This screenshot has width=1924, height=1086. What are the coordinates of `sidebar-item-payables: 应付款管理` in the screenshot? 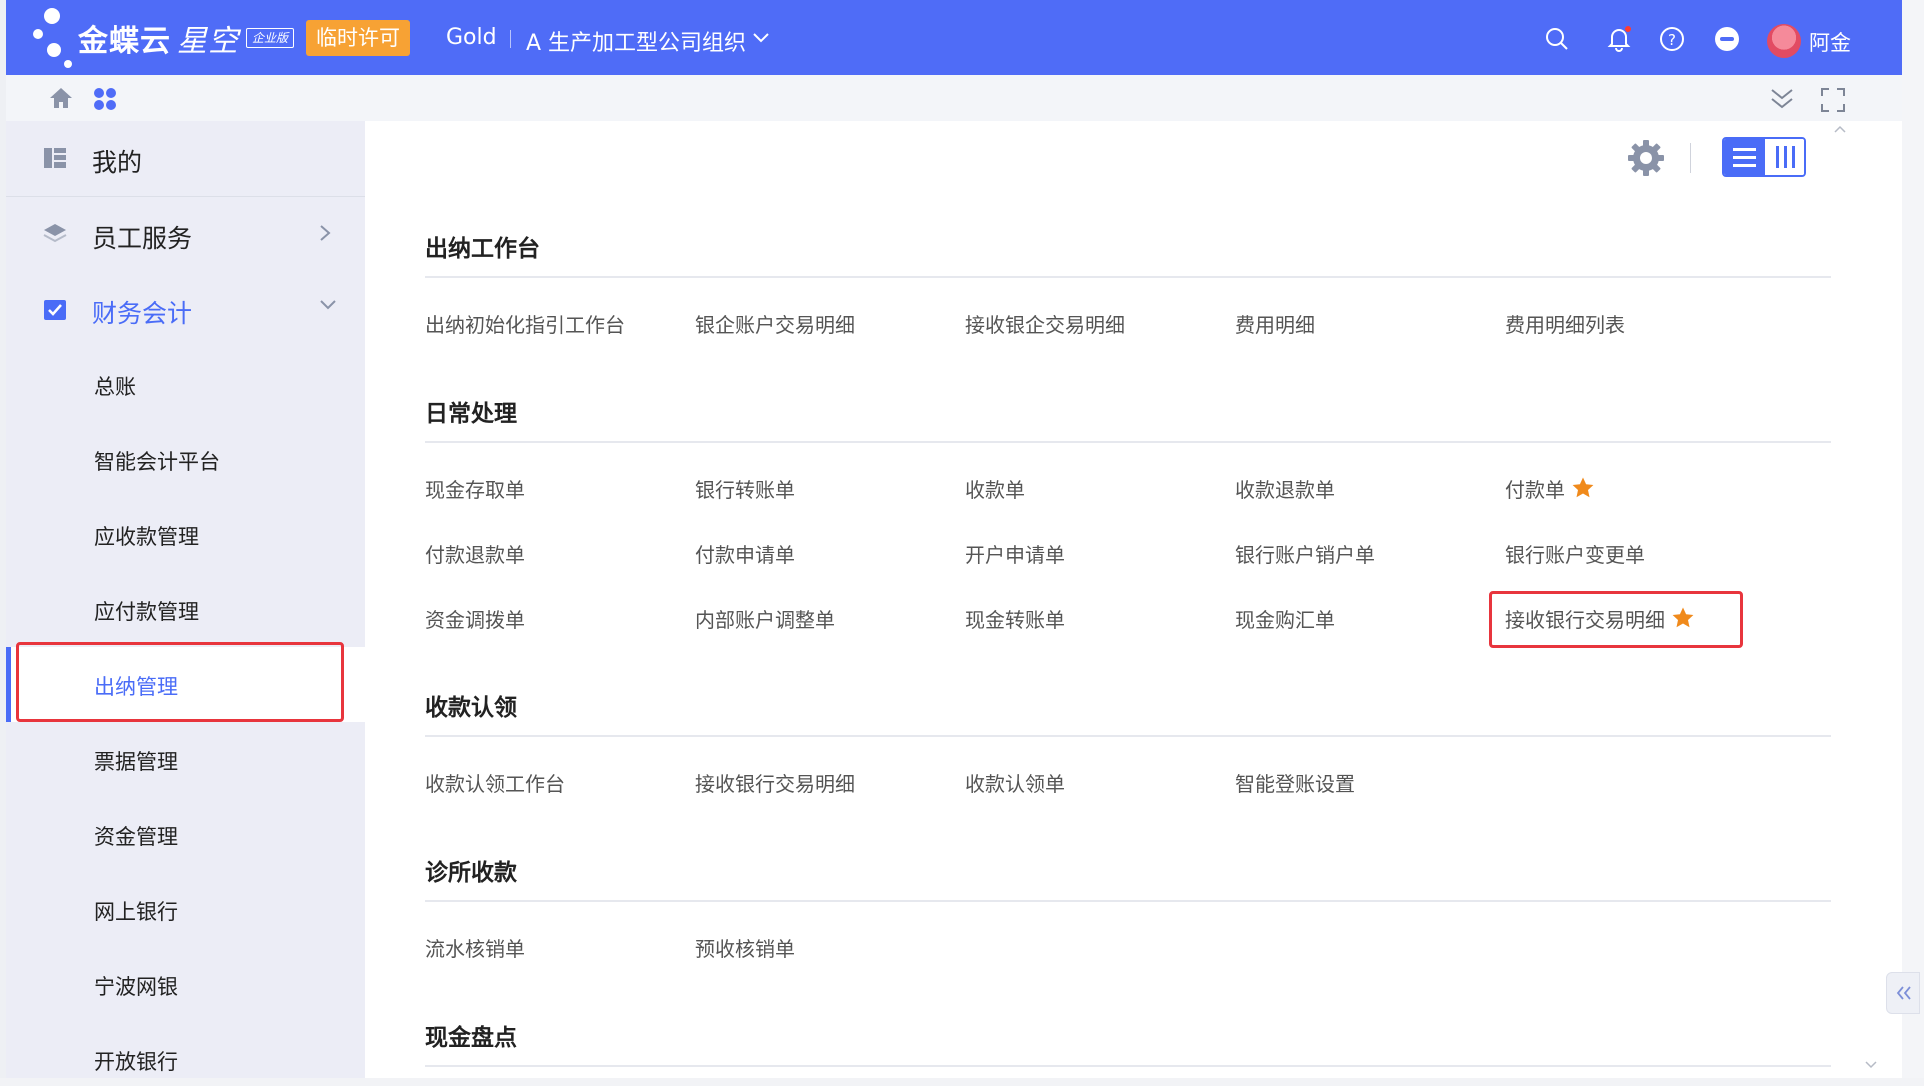 It's located at (185, 609).